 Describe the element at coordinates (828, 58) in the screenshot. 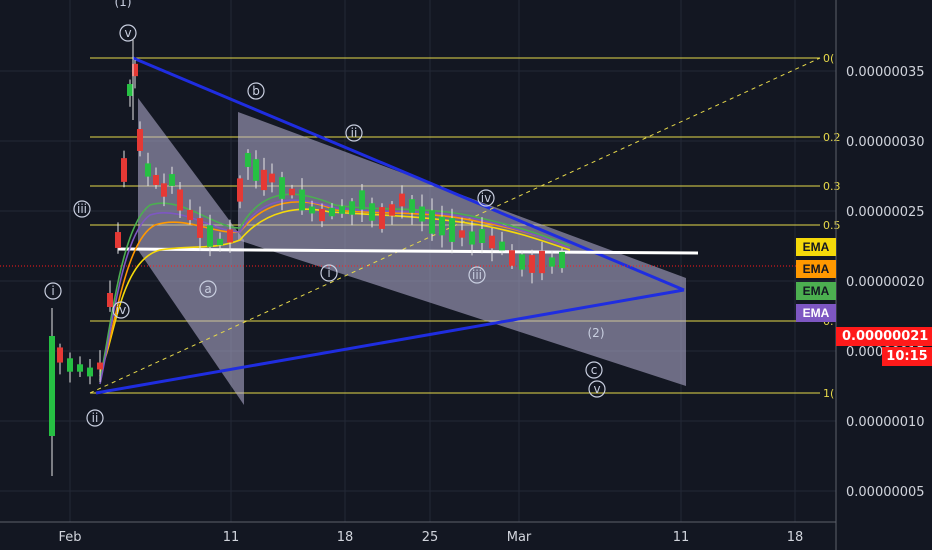

I see `fib-label: 0(` at that location.